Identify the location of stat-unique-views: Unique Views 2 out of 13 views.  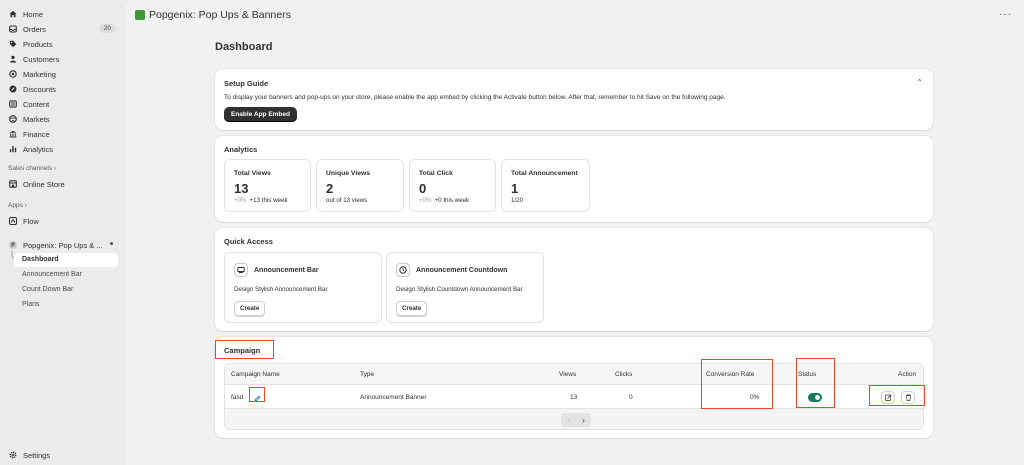
(360, 185).